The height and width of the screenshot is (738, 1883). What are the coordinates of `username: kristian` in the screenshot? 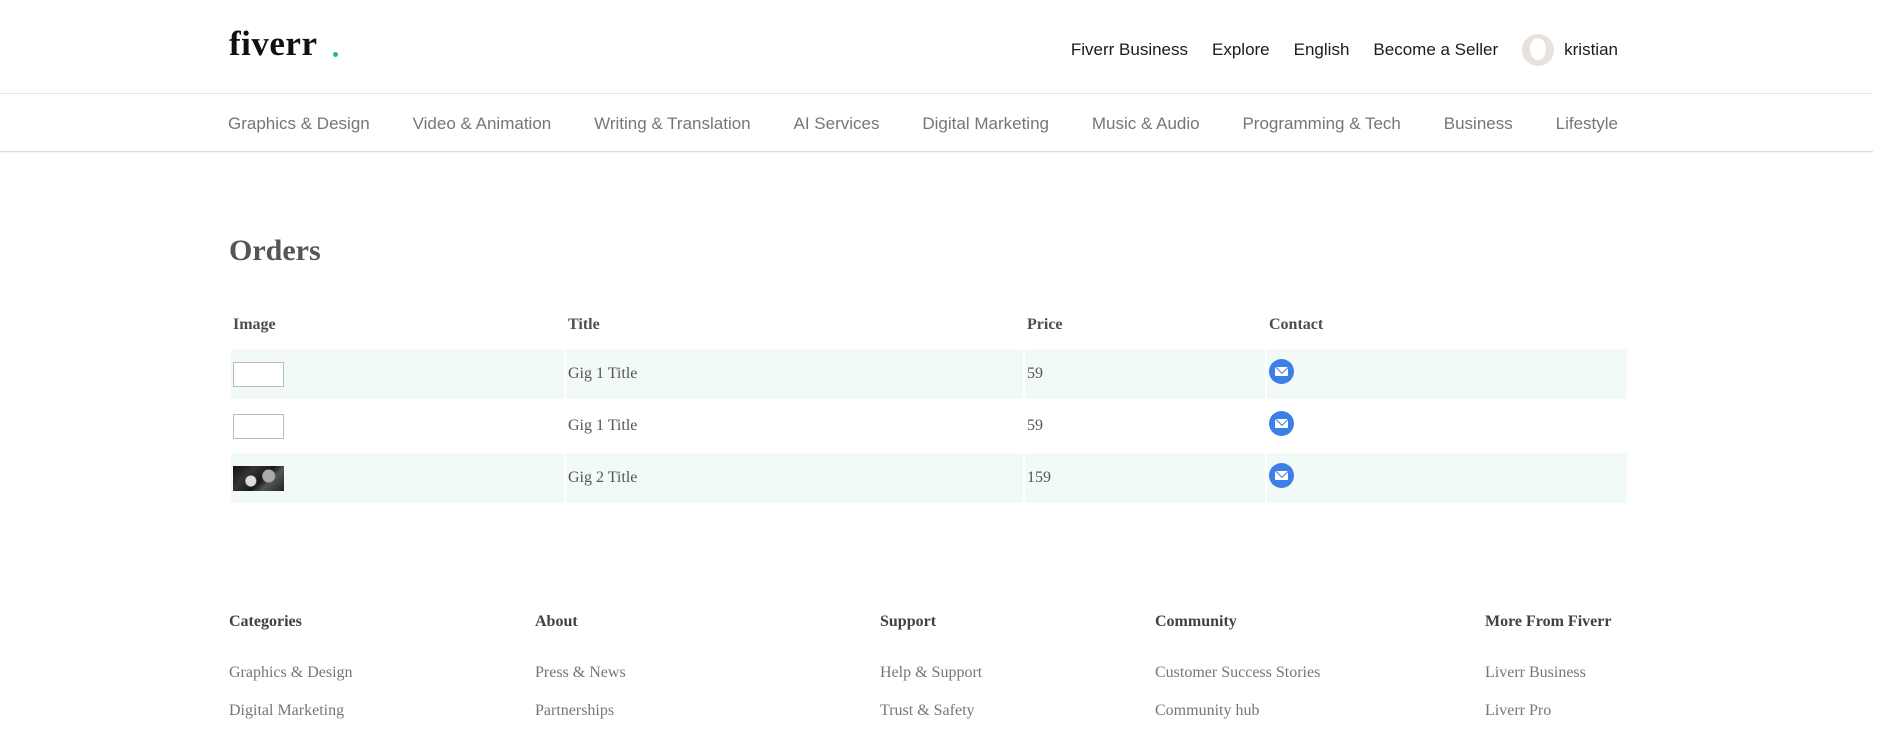 It's located at (1591, 50).